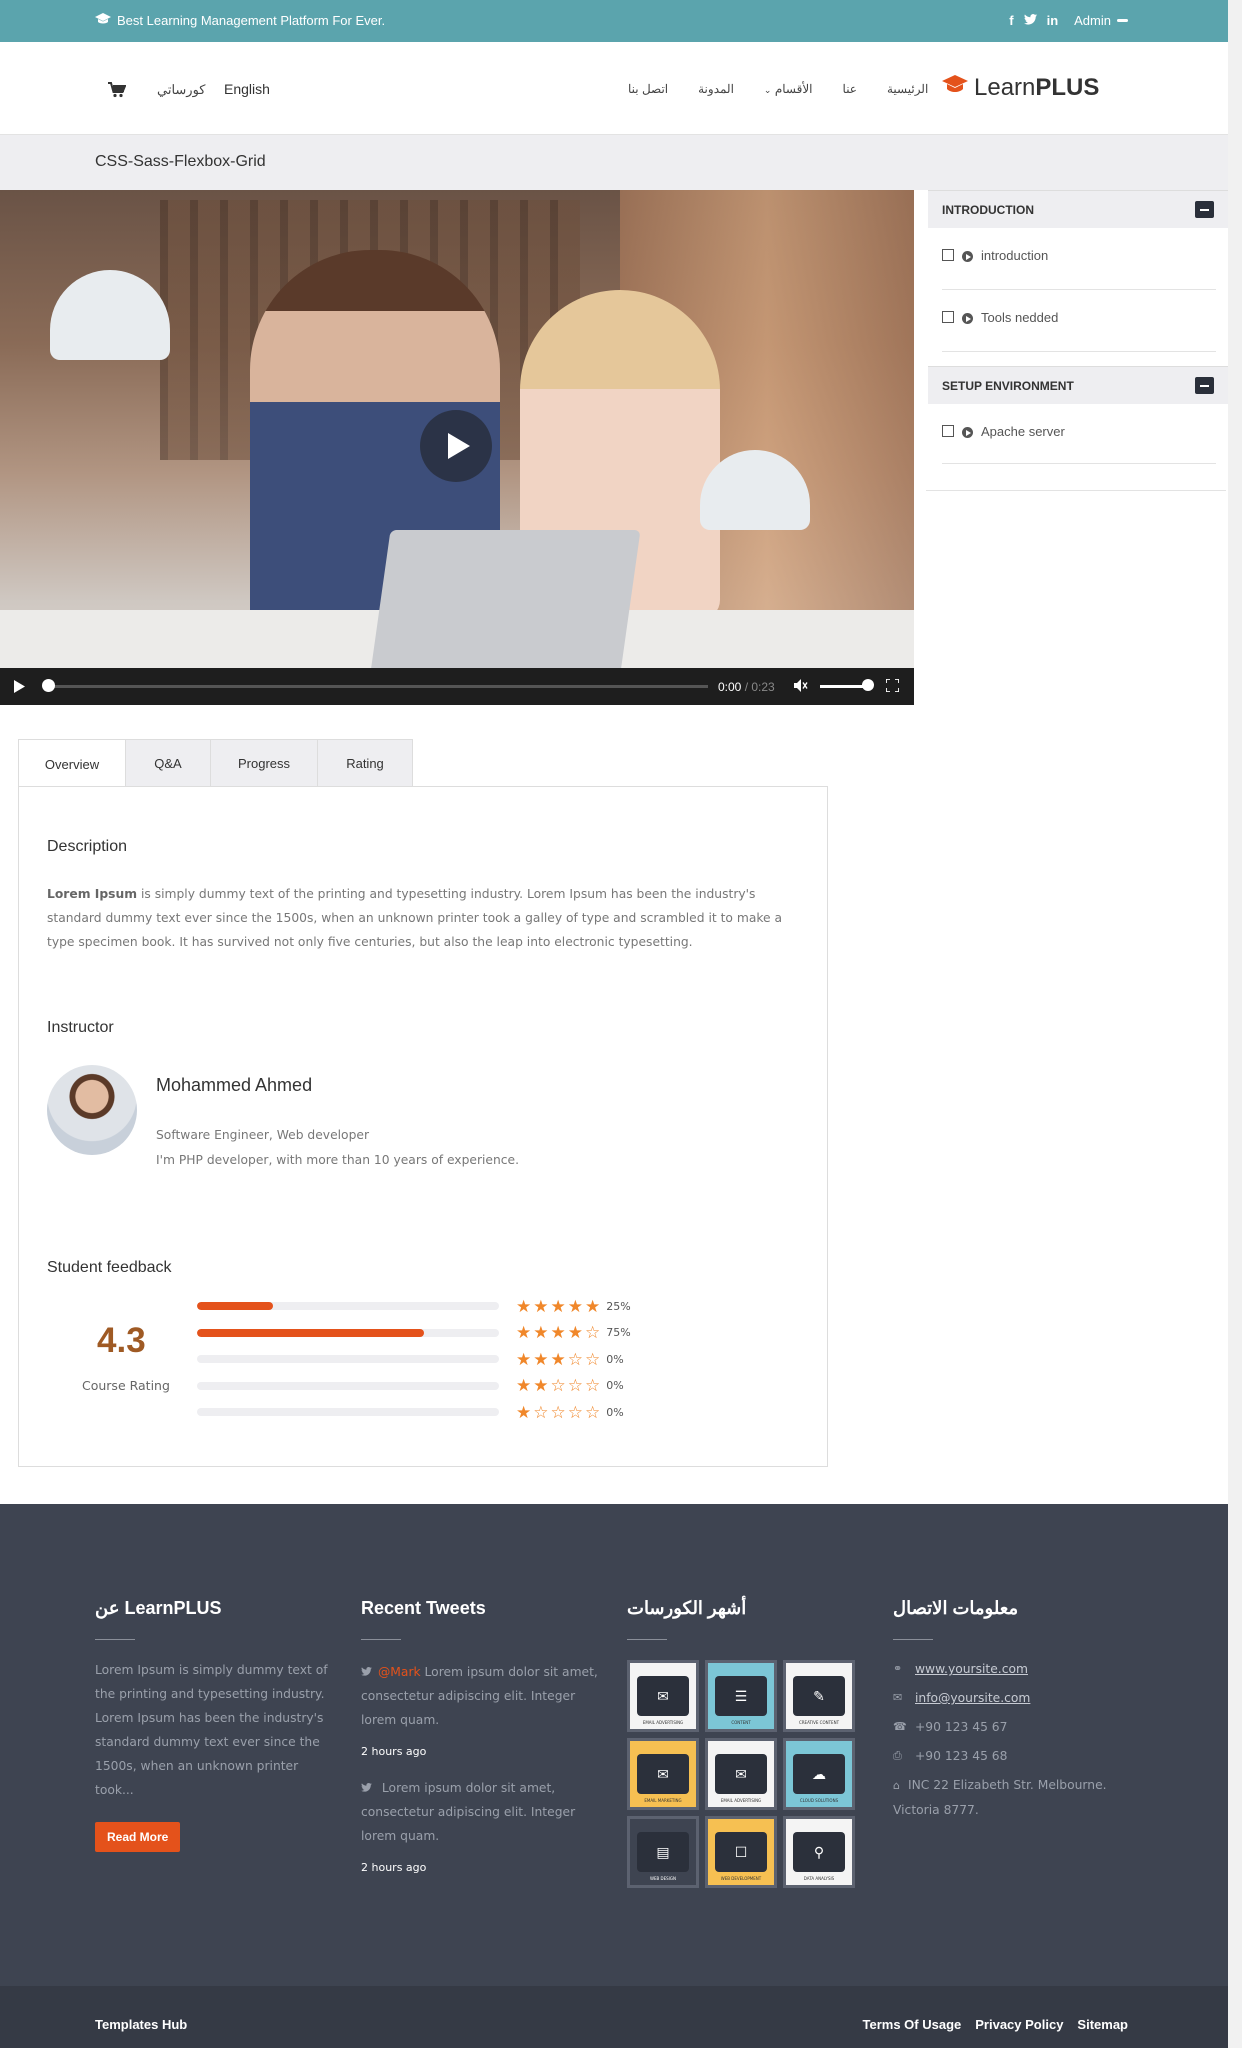  What do you see at coordinates (235, 1306) in the screenshot?
I see `rating-bar-fill` at bounding box center [235, 1306].